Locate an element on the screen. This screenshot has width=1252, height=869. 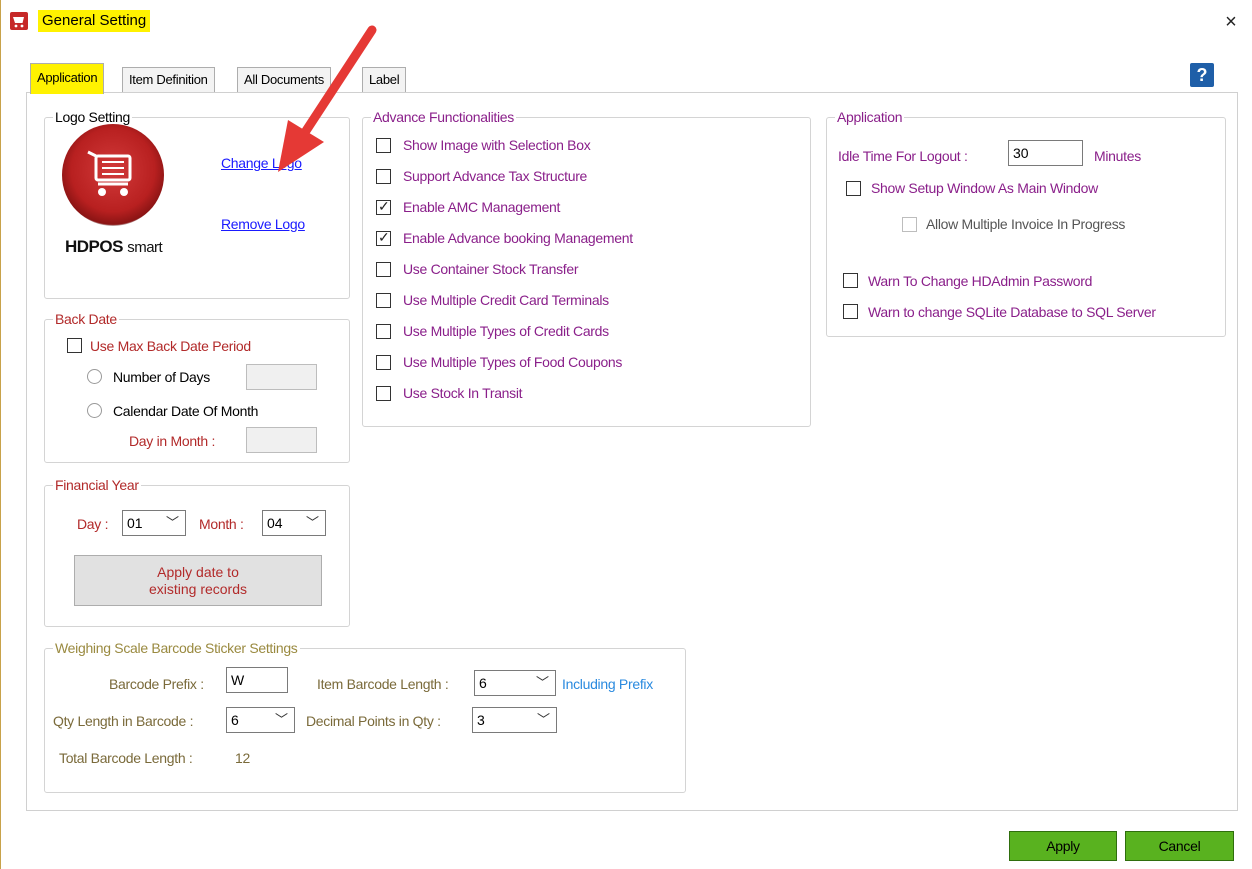
show-setup-window-checkbox is located at coordinates (853, 188).